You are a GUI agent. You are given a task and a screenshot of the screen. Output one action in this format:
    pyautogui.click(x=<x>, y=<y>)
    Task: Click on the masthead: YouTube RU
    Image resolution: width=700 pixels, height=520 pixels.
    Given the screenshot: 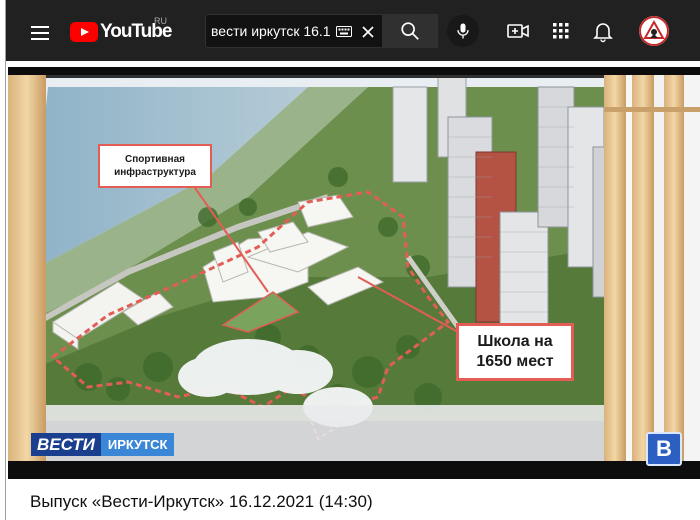 What is the action you would take?
    pyautogui.click(x=350, y=32)
    